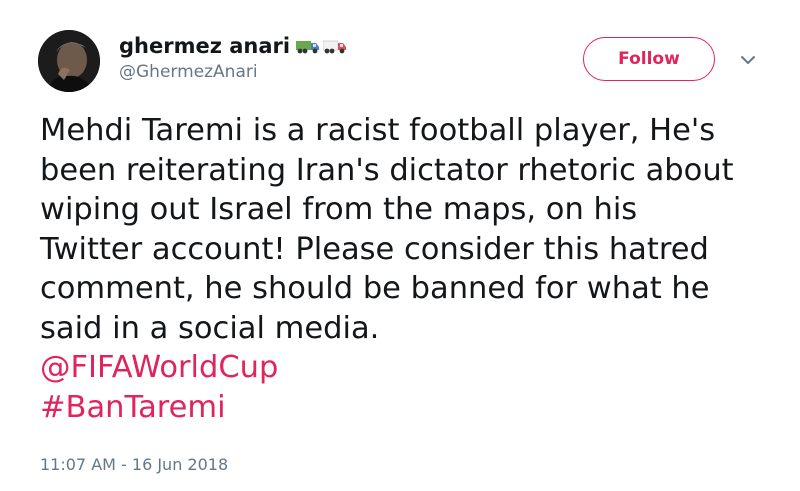 The height and width of the screenshot is (491, 800). I want to click on follow-button: Follow, so click(649, 59).